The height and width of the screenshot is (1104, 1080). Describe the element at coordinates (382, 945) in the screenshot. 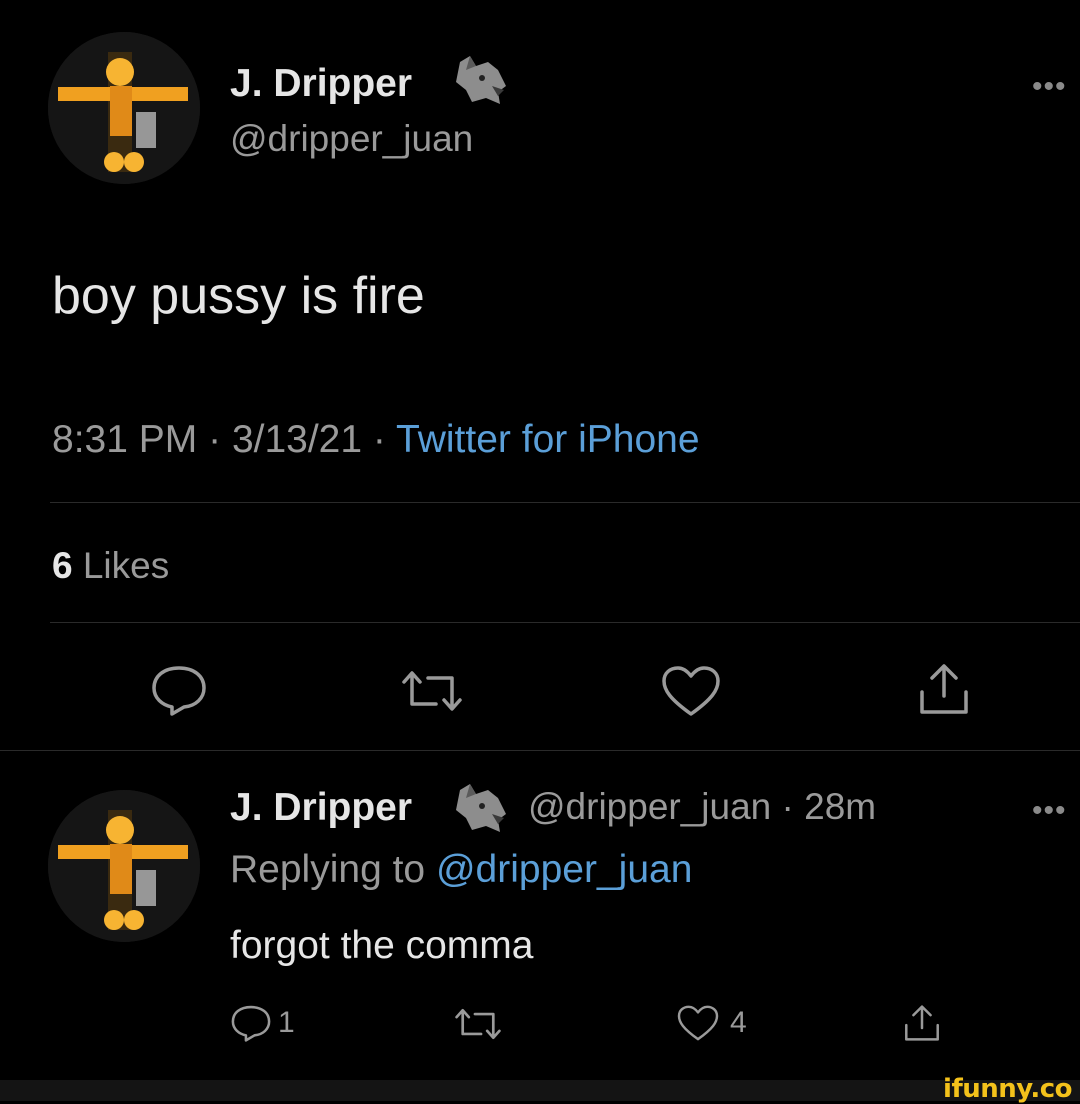

I see `reply-text: forgot the comma` at that location.